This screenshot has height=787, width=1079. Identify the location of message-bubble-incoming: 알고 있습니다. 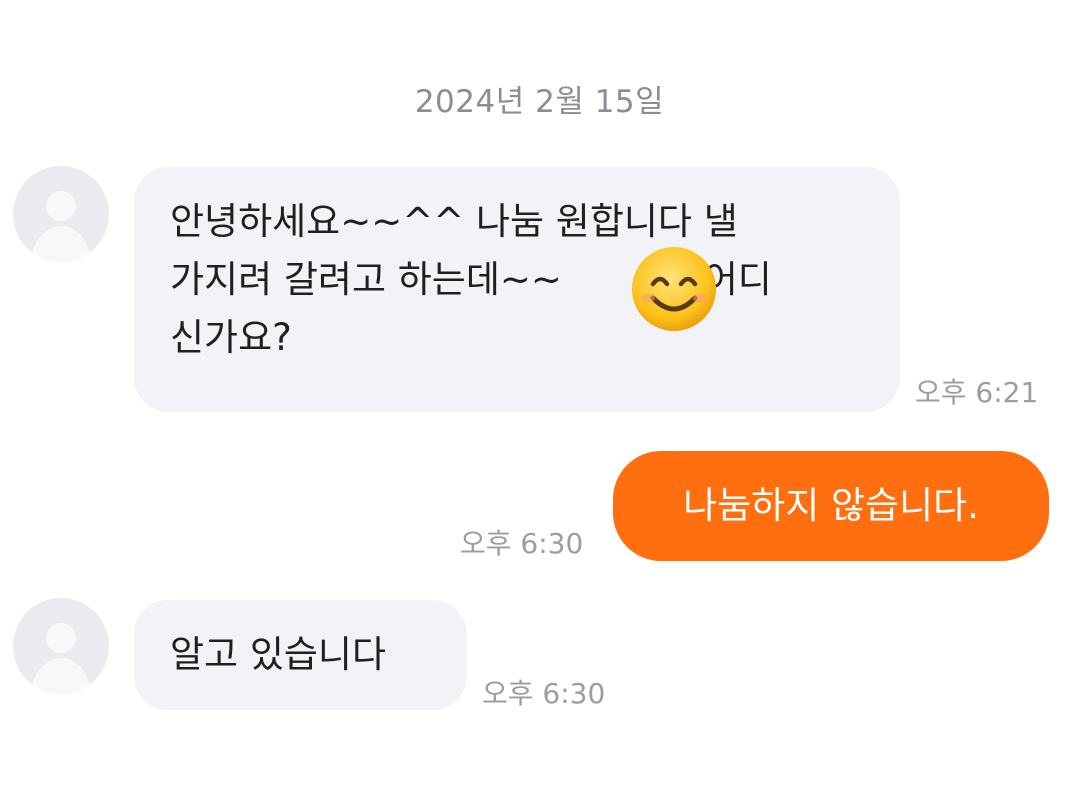
(300, 655).